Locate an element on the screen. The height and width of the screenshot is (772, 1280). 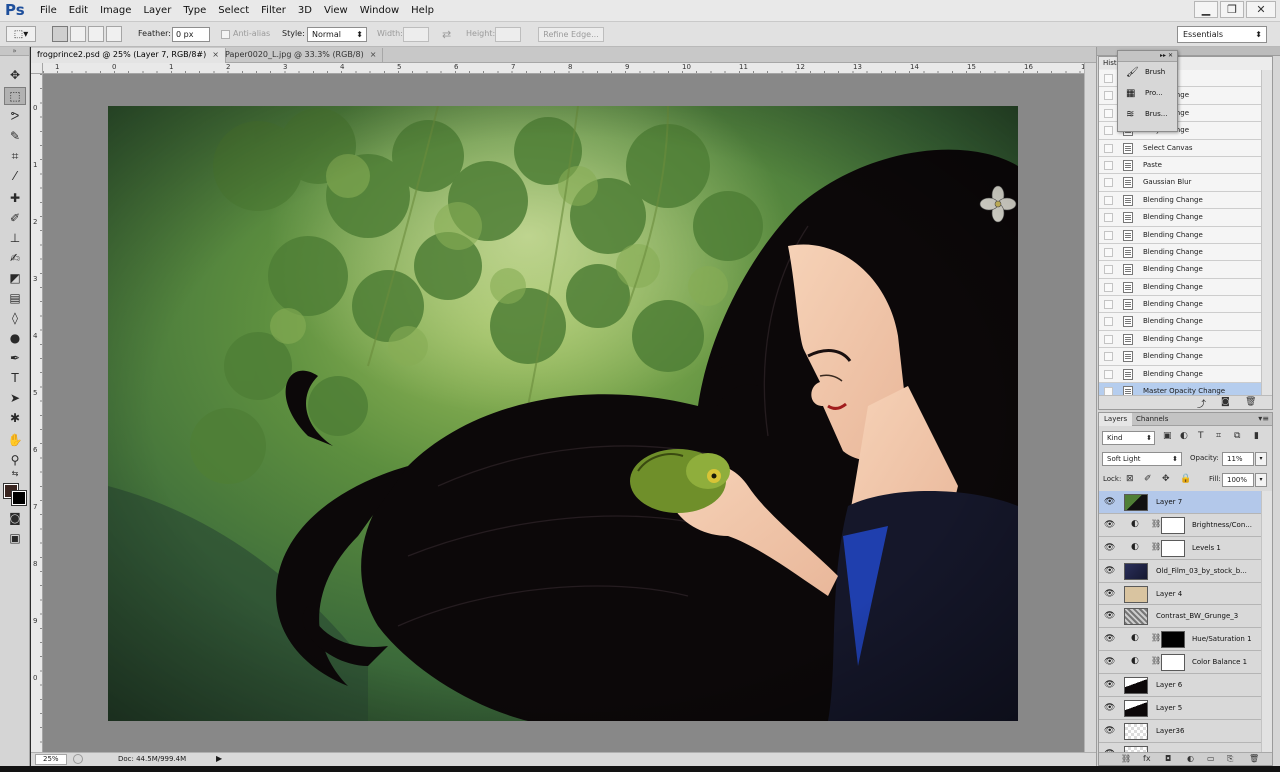
blur-tool-icon: ◊ is located at coordinates (15, 318).